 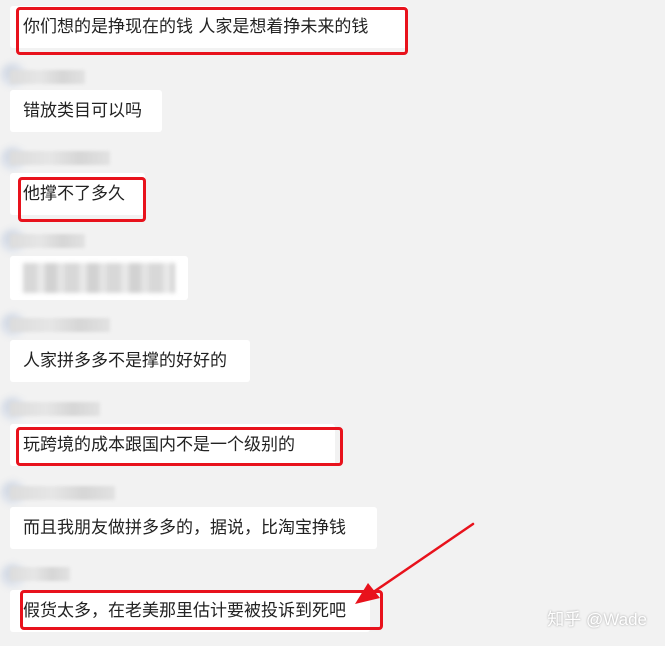 What do you see at coordinates (597, 619) in the screenshot?
I see `watermark: 知乎 @Wade` at bounding box center [597, 619].